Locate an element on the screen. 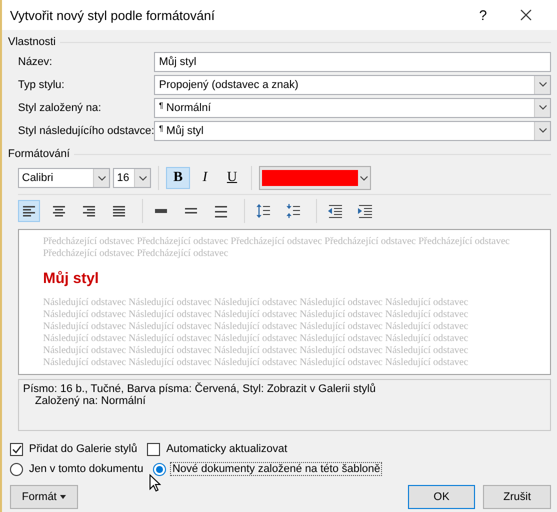 Image resolution: width=557 pixels, height=512 pixels. size-dropdown: 16 is located at coordinates (132, 178).